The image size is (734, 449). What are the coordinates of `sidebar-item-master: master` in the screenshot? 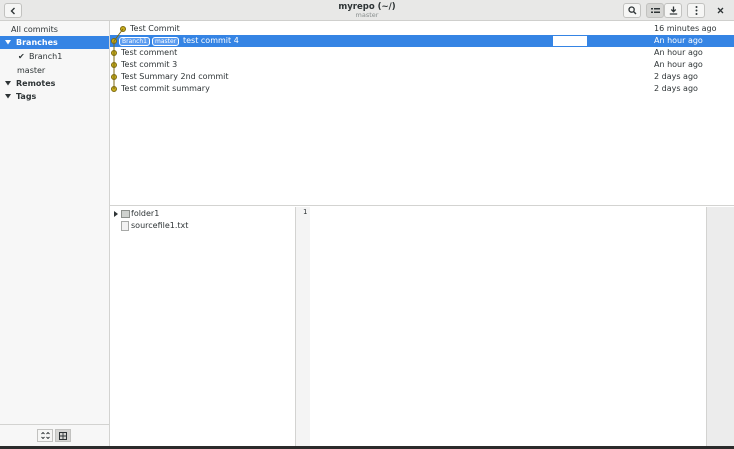 It's located at (54, 70).